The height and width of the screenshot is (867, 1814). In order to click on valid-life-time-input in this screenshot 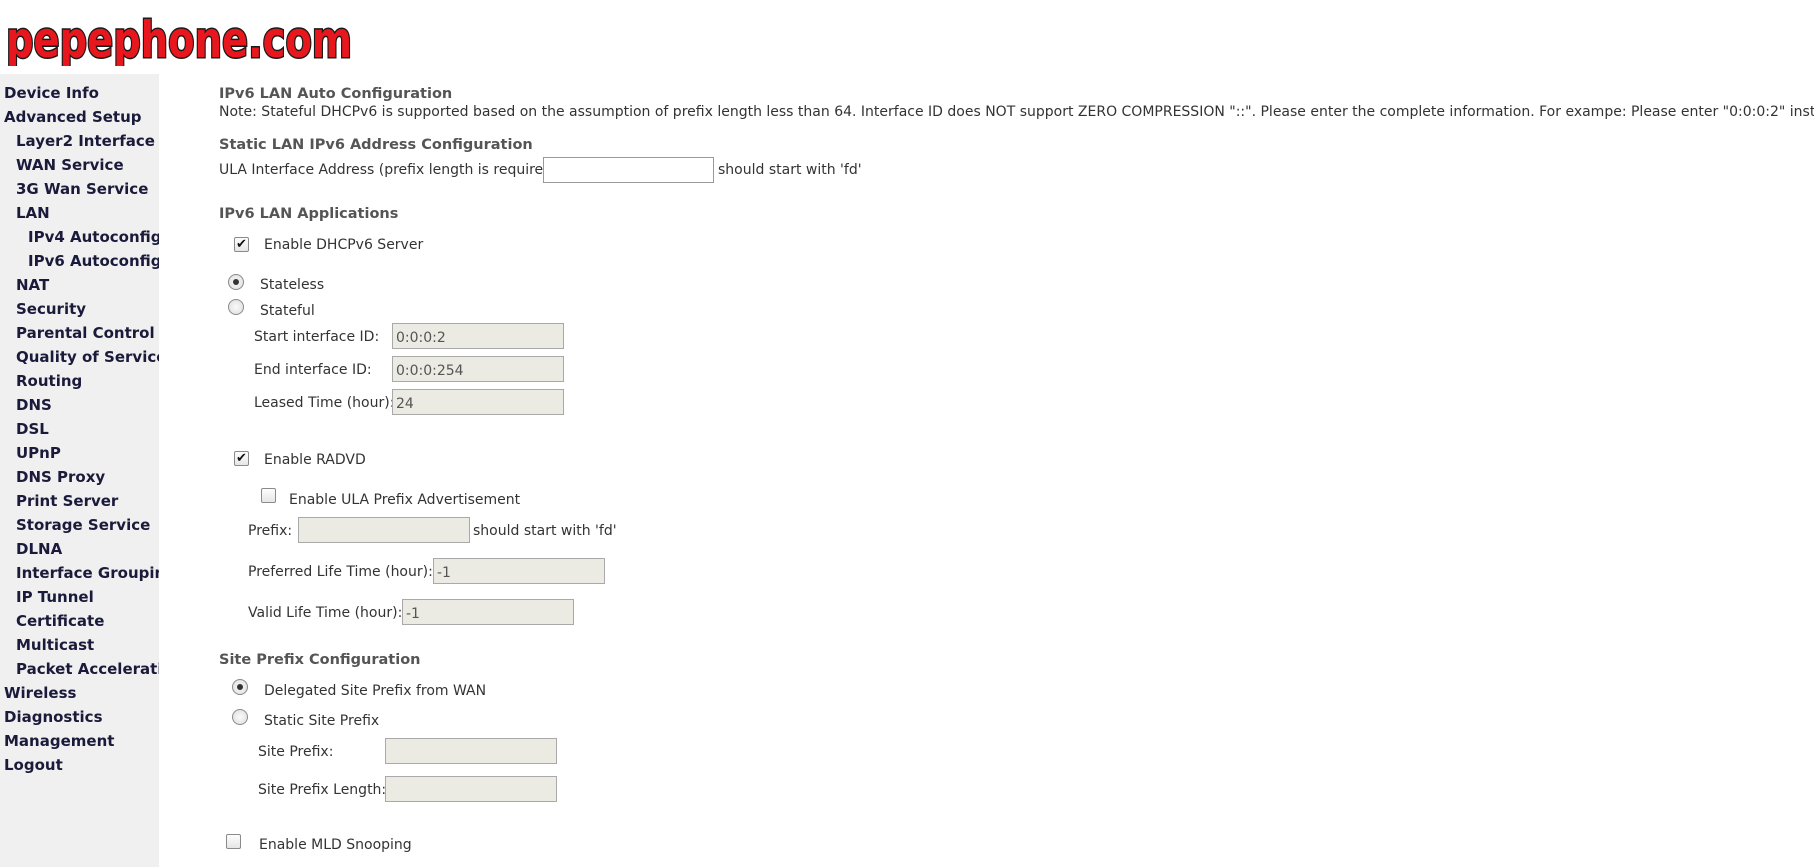, I will do `click(488, 612)`.